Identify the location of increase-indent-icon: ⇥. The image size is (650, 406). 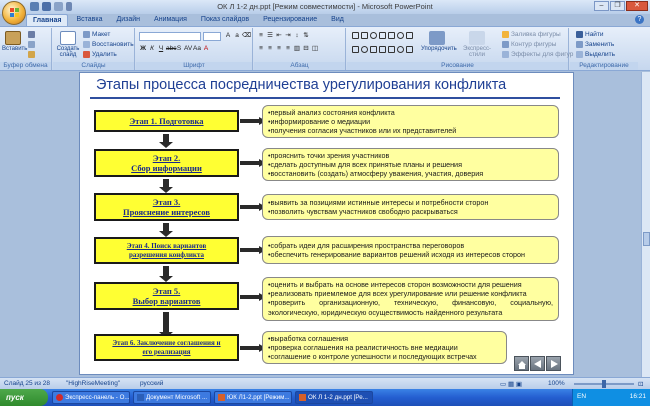
(288, 36).